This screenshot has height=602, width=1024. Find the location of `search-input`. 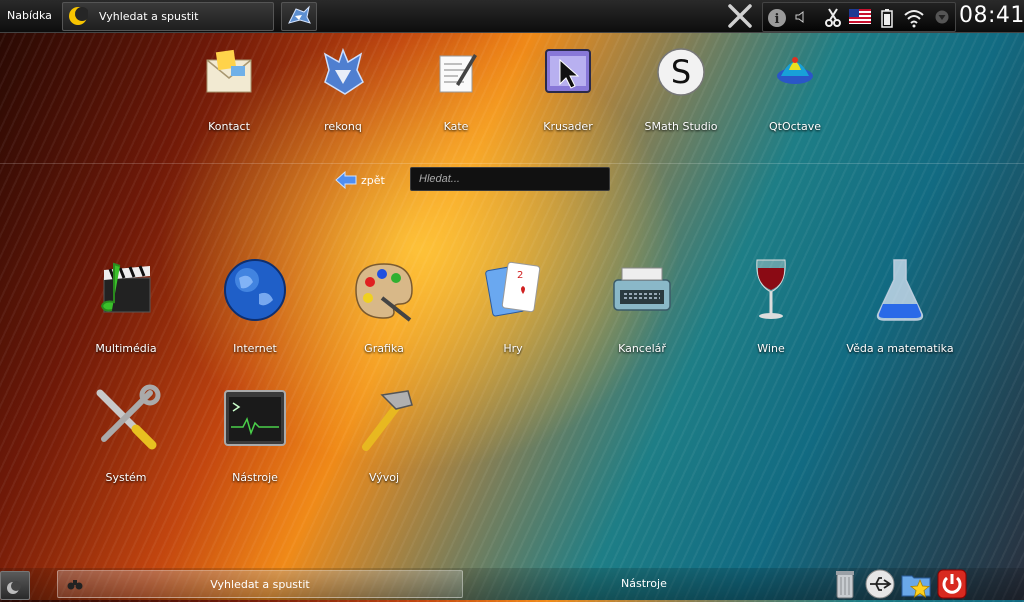

search-input is located at coordinates (510, 179).